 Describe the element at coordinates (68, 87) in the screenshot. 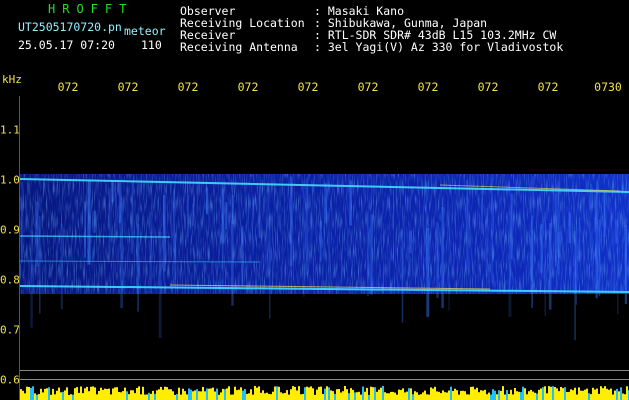

I see `time-tick-label: 072` at that location.